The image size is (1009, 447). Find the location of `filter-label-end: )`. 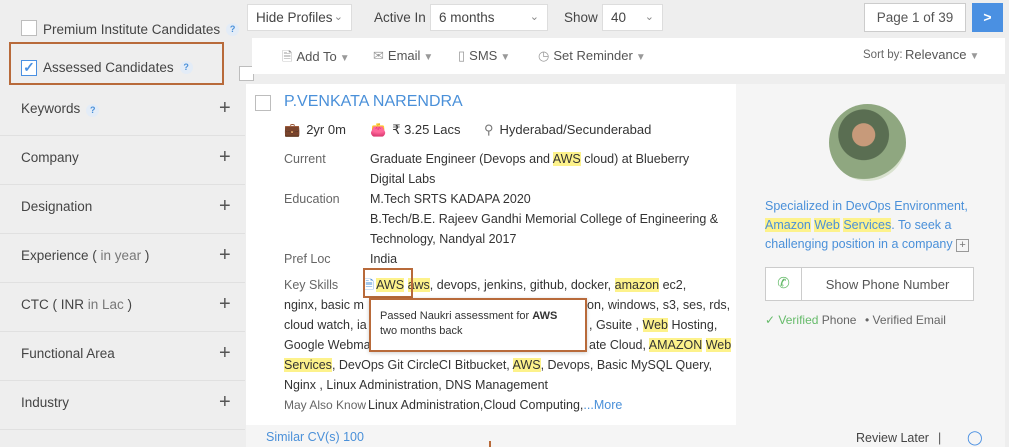

filter-label-end: ) is located at coordinates (147, 255).